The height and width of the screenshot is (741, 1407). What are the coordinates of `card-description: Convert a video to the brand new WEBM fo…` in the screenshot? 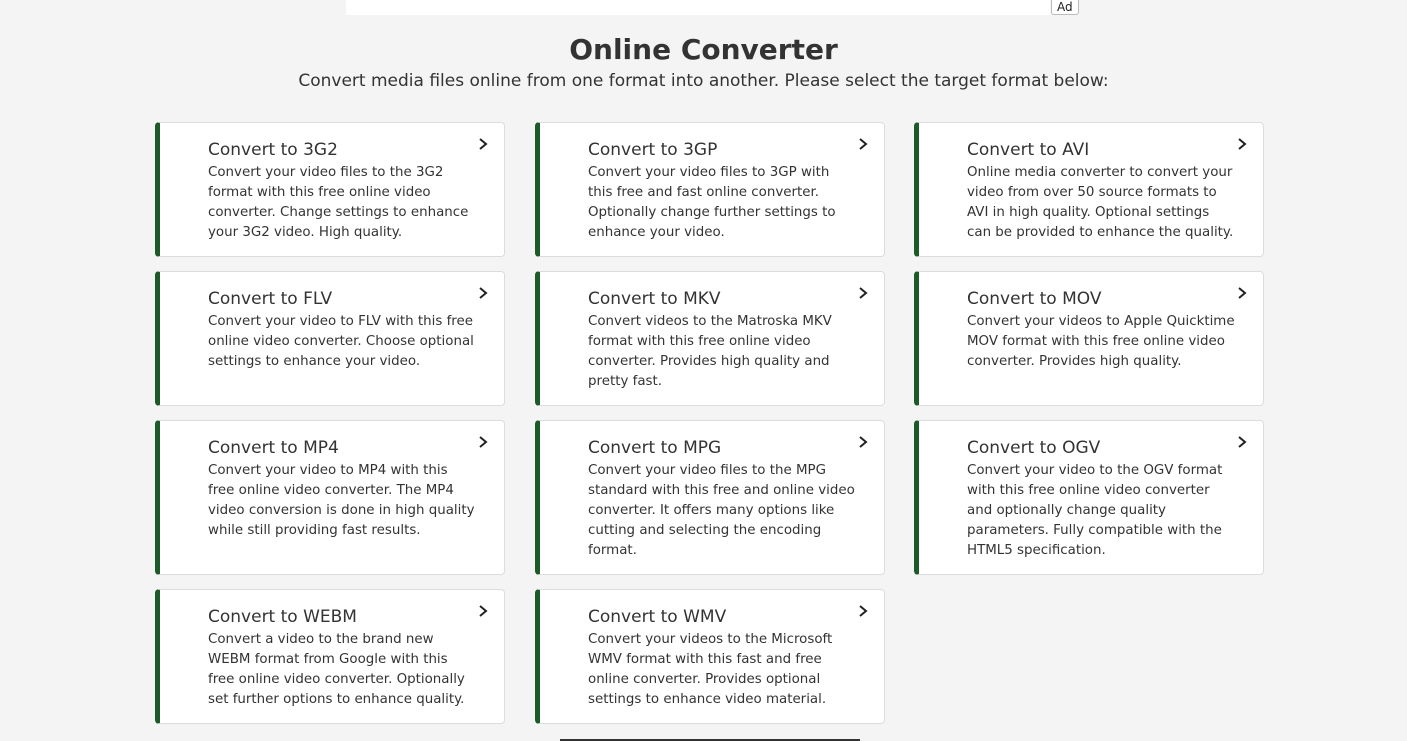 It's located at (336, 669).